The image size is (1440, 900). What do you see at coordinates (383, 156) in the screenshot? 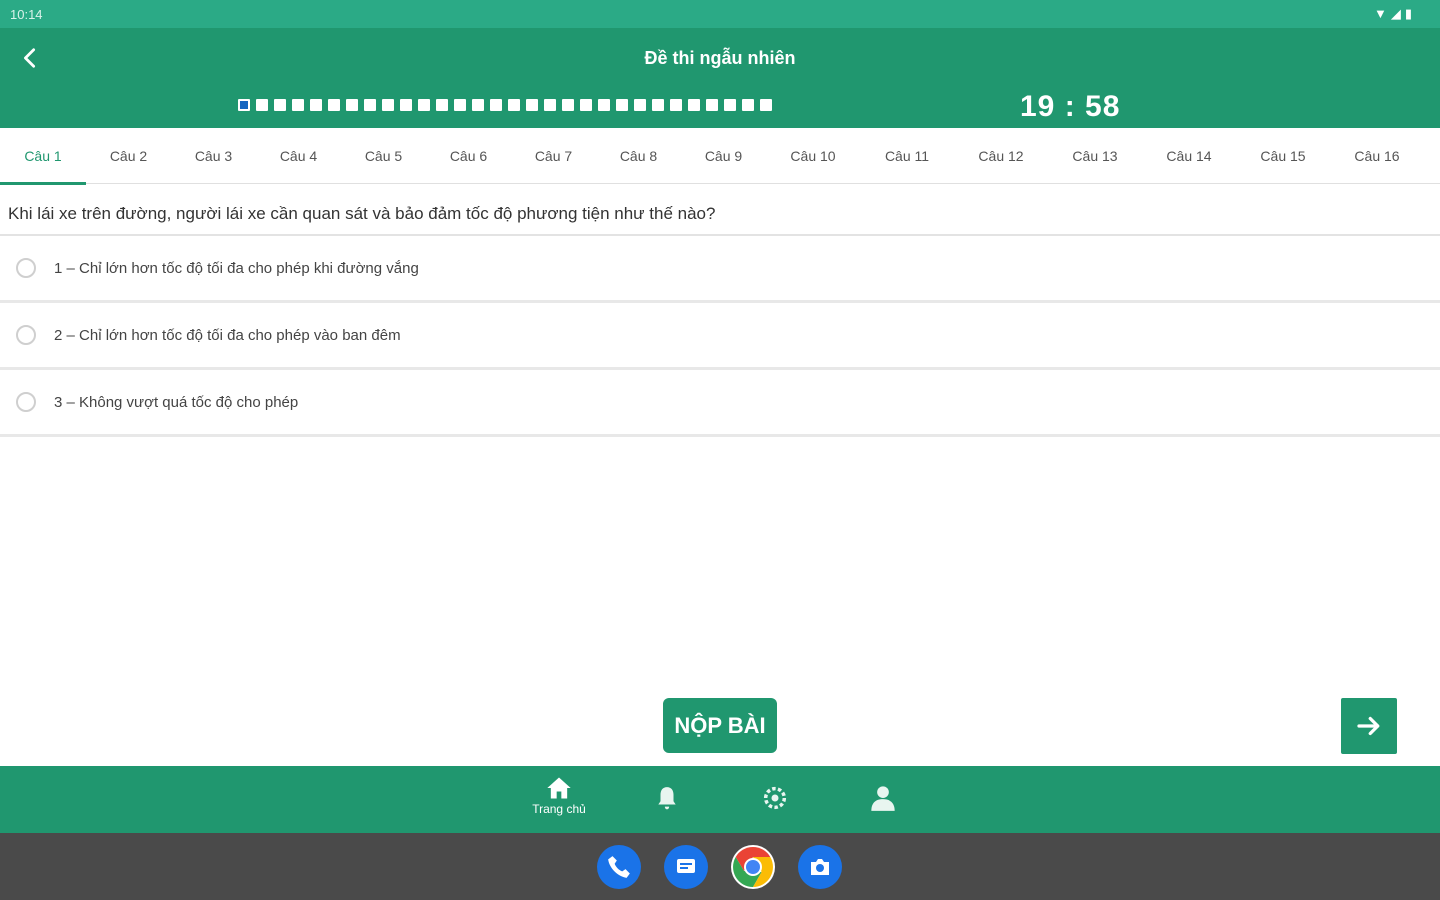
I see `tab-question-5: Câu 5` at bounding box center [383, 156].